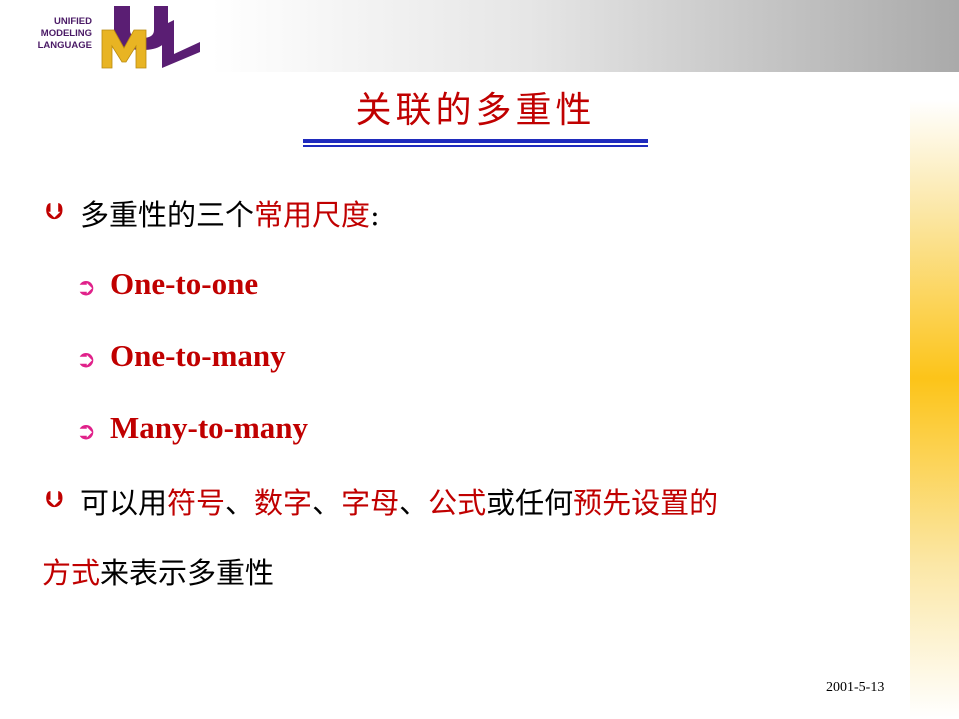 The width and height of the screenshot is (959, 719). I want to click on title-underline-thin, so click(475, 146).